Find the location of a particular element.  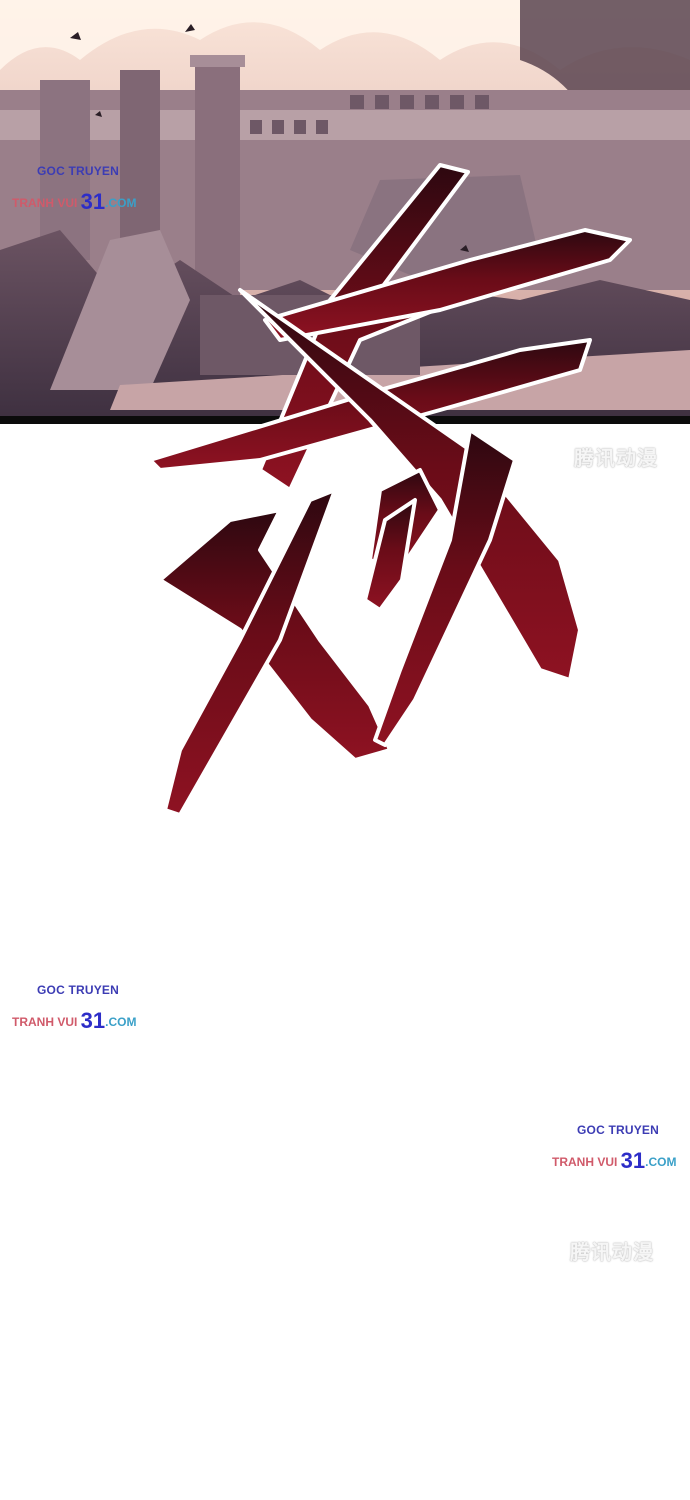

watermark-top: GOC TRUYEN TRANH VUI 31.COM is located at coordinates (74, 188).